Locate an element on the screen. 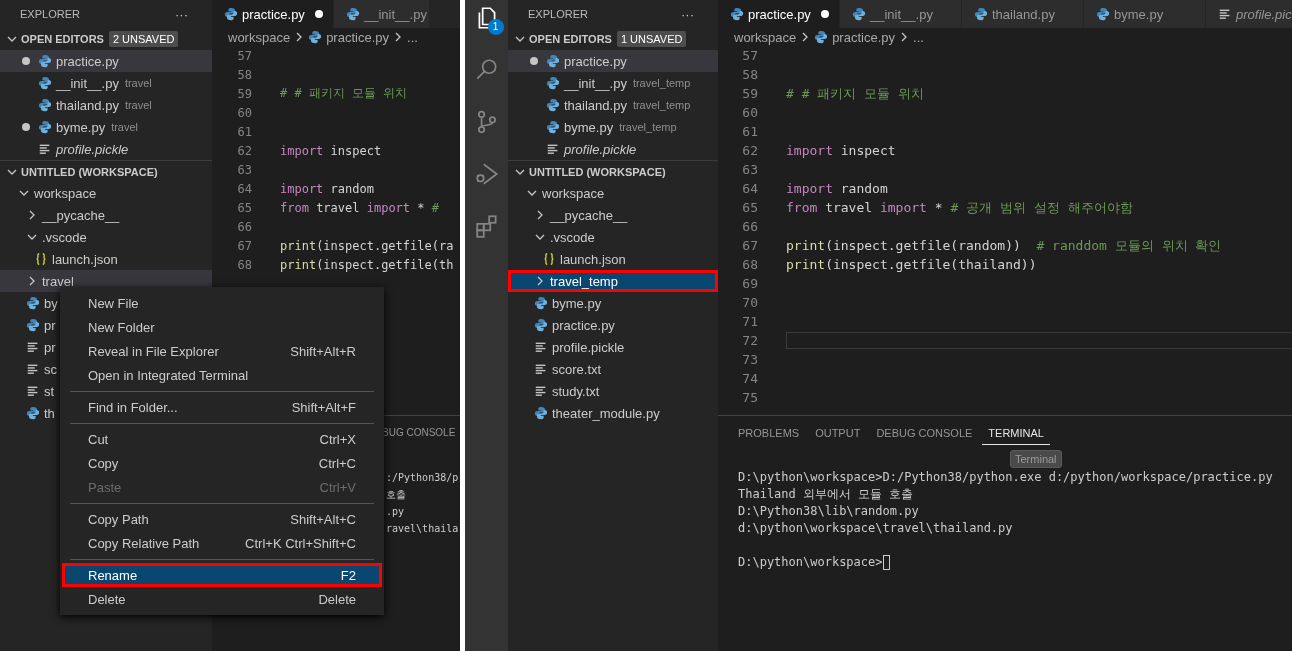  line-number: 70 is located at coordinates (749, 302).